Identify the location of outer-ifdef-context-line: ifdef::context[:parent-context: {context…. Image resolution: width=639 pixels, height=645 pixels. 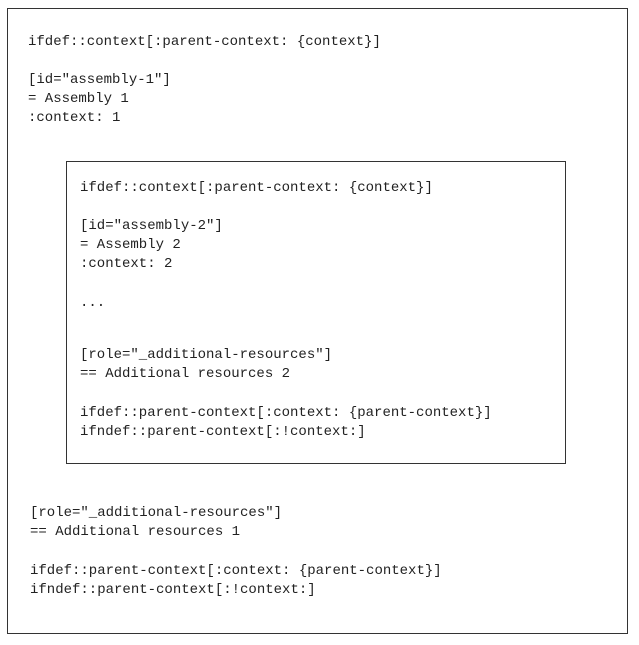
(204, 42).